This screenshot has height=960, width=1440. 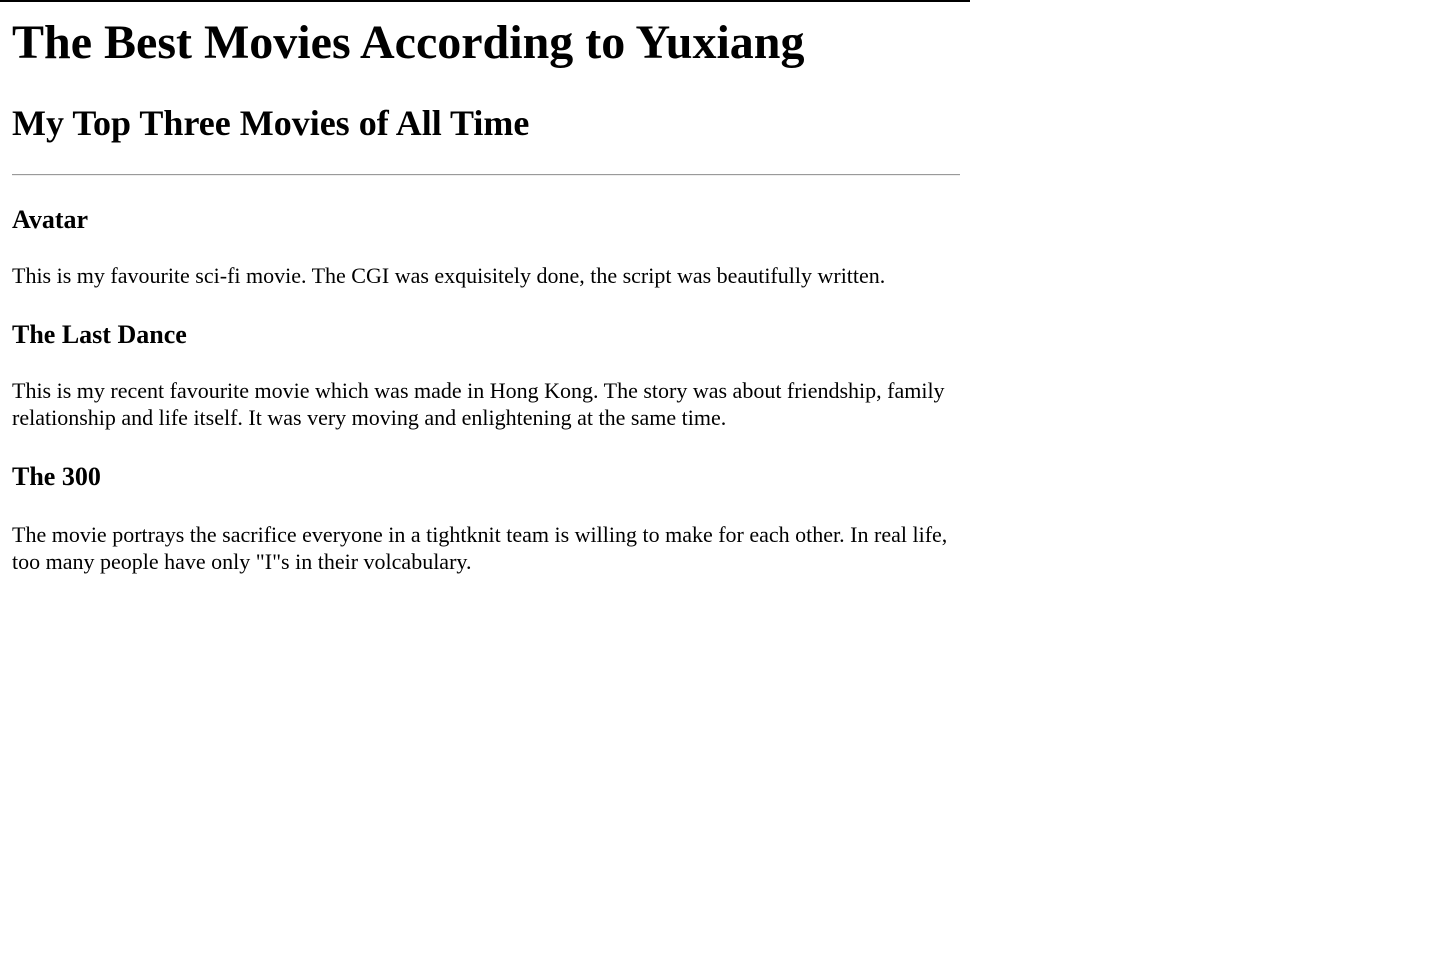 What do you see at coordinates (99, 334) in the screenshot?
I see `movie-title: The Last Dance` at bounding box center [99, 334].